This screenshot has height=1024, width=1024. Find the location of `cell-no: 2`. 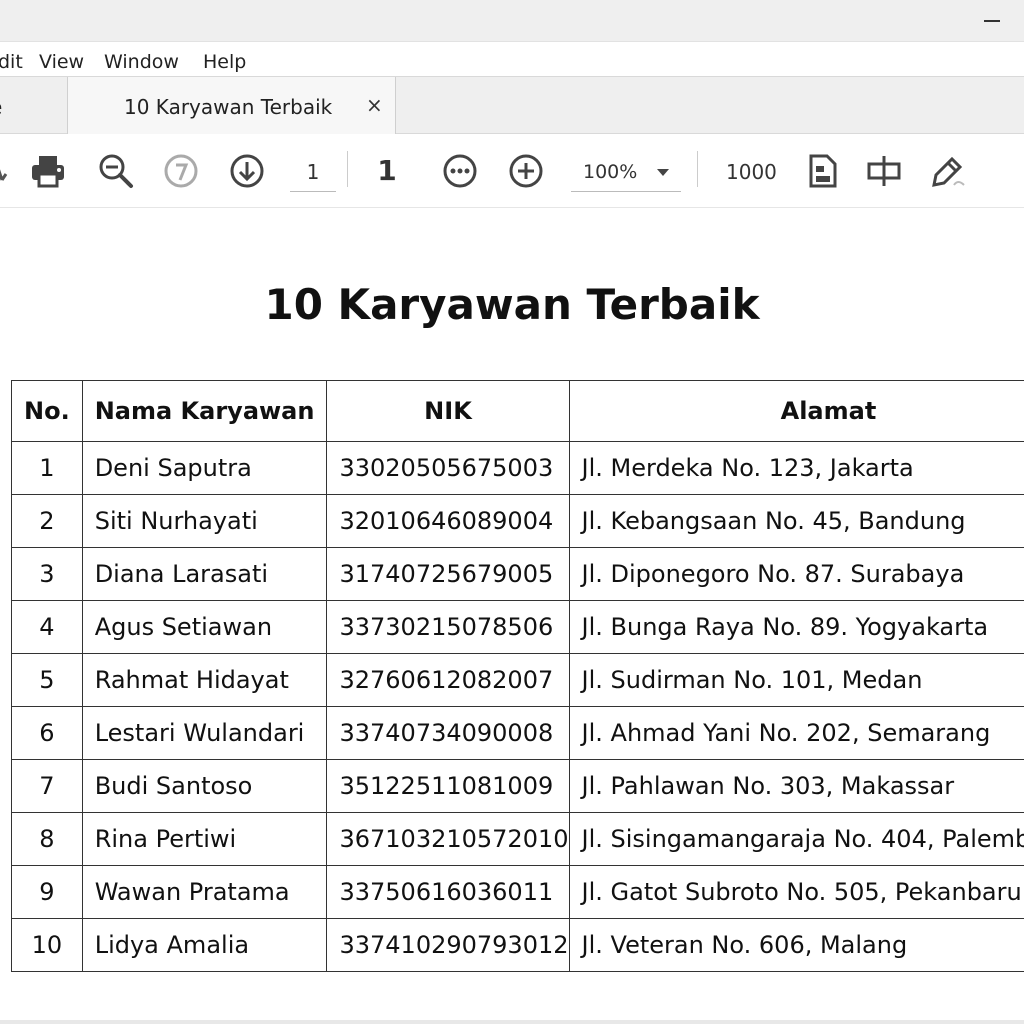

cell-no: 2 is located at coordinates (47, 521).